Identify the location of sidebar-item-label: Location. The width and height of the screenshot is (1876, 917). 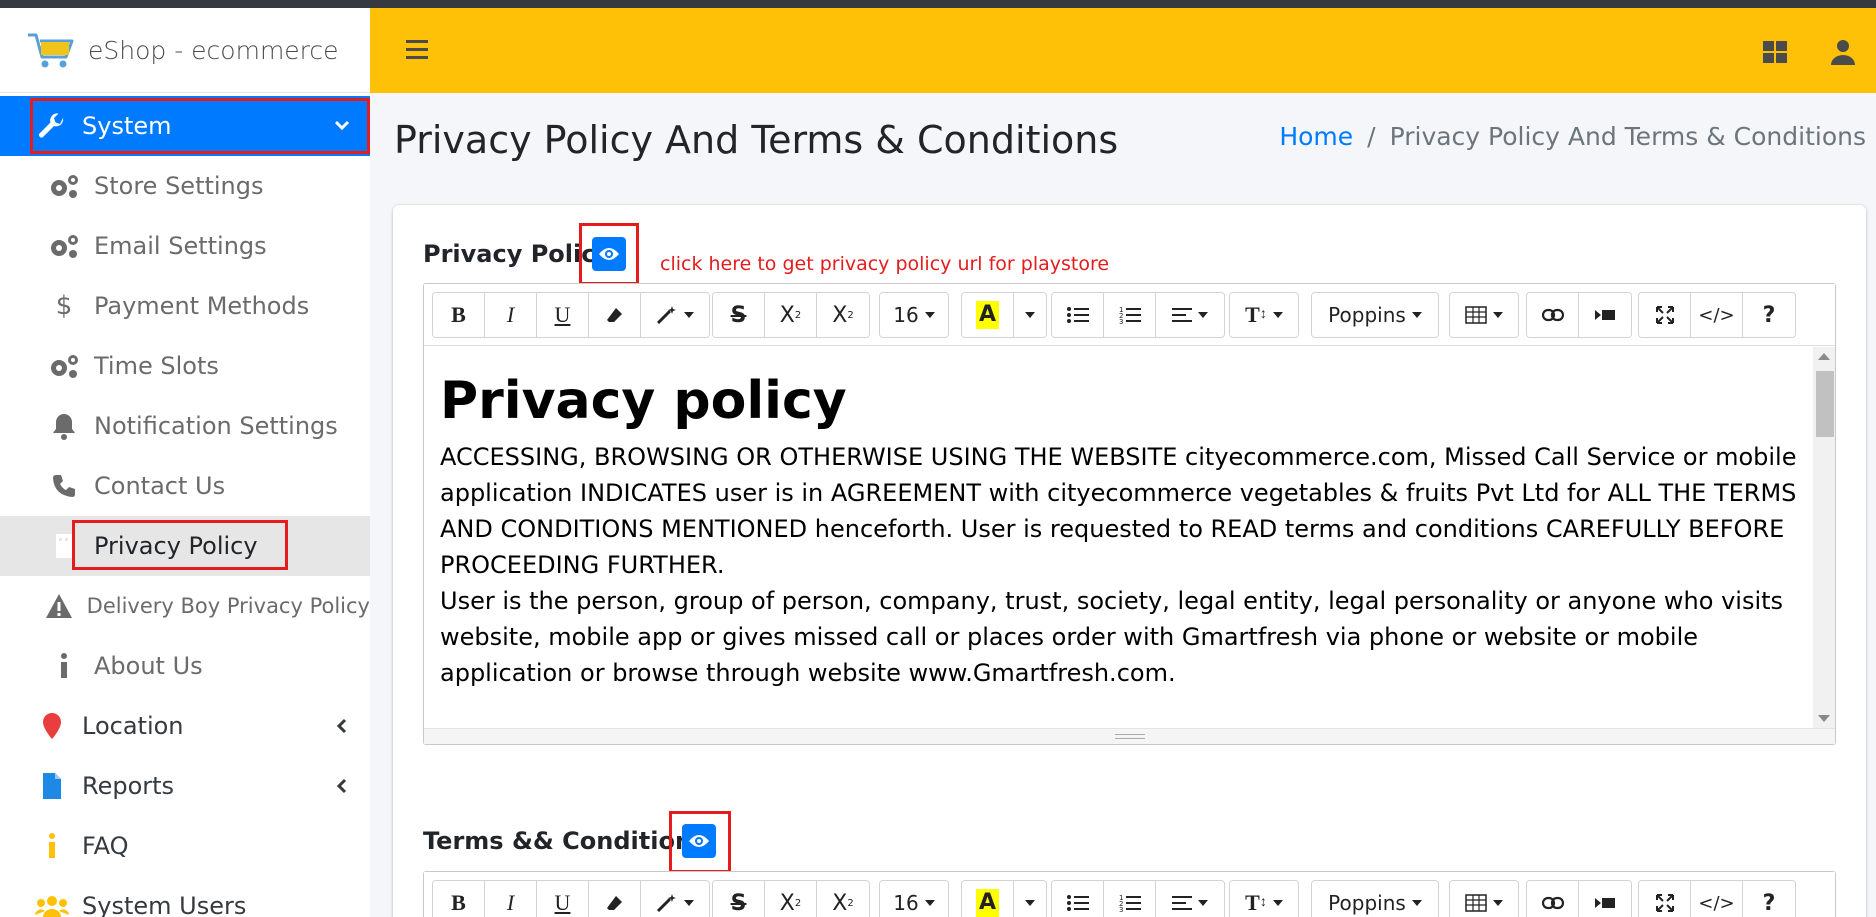
(133, 726).